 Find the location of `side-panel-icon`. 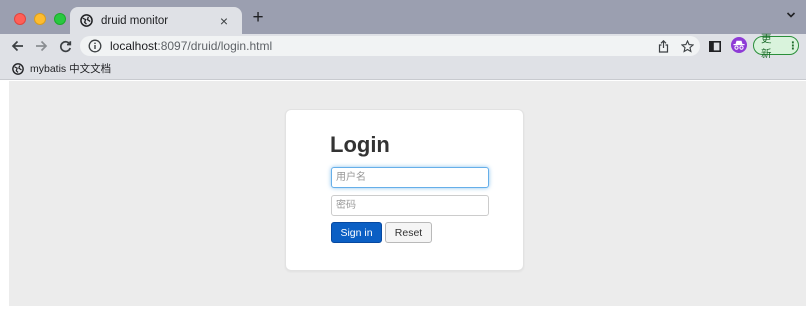

side-panel-icon is located at coordinates (715, 46).